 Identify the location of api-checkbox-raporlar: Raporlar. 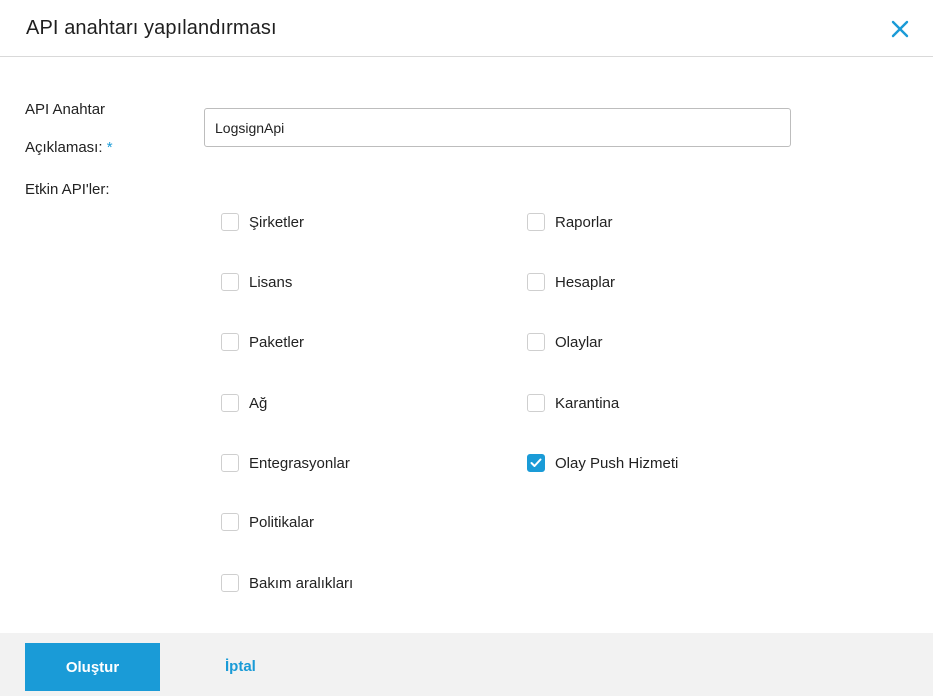
(570, 222).